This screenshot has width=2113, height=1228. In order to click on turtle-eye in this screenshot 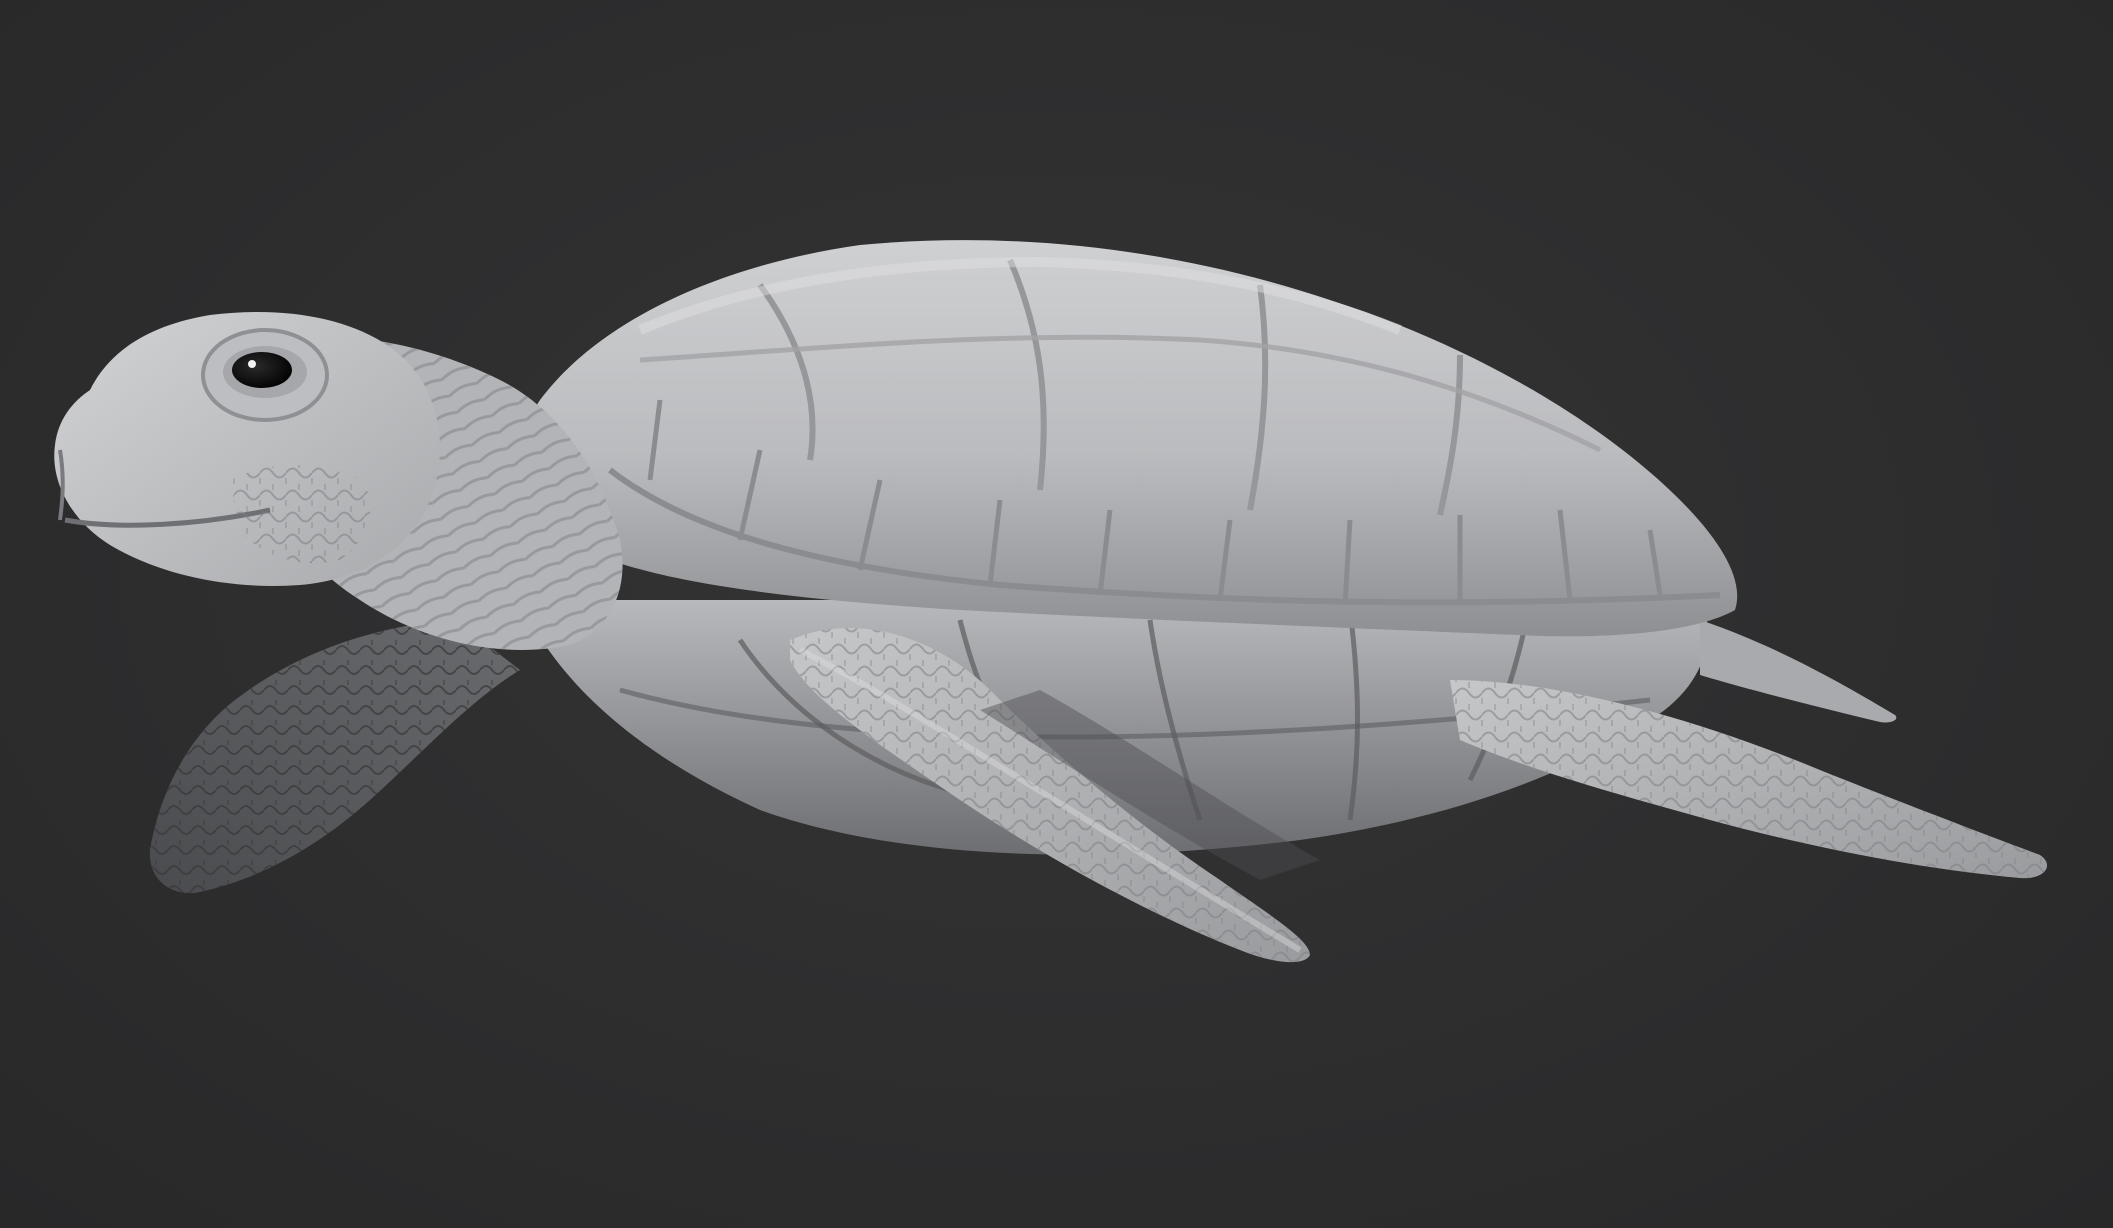, I will do `click(262, 370)`.